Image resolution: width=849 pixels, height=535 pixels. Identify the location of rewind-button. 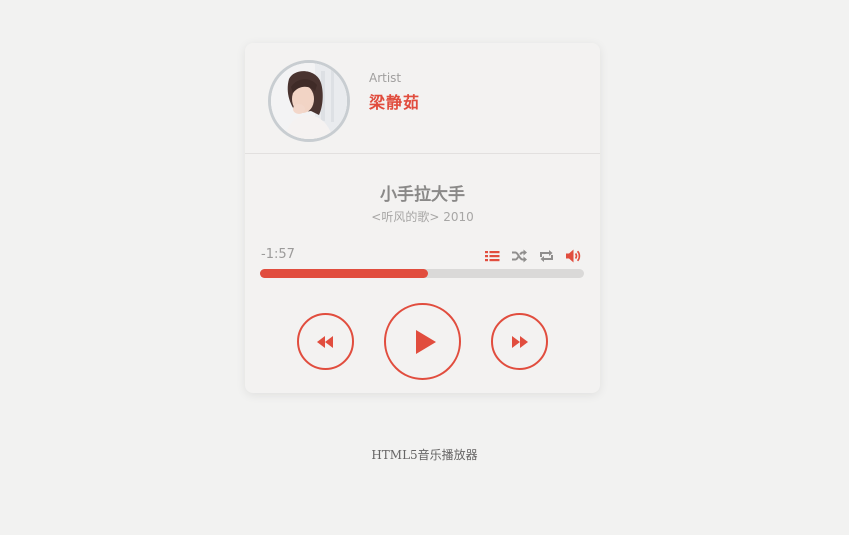
(325, 341).